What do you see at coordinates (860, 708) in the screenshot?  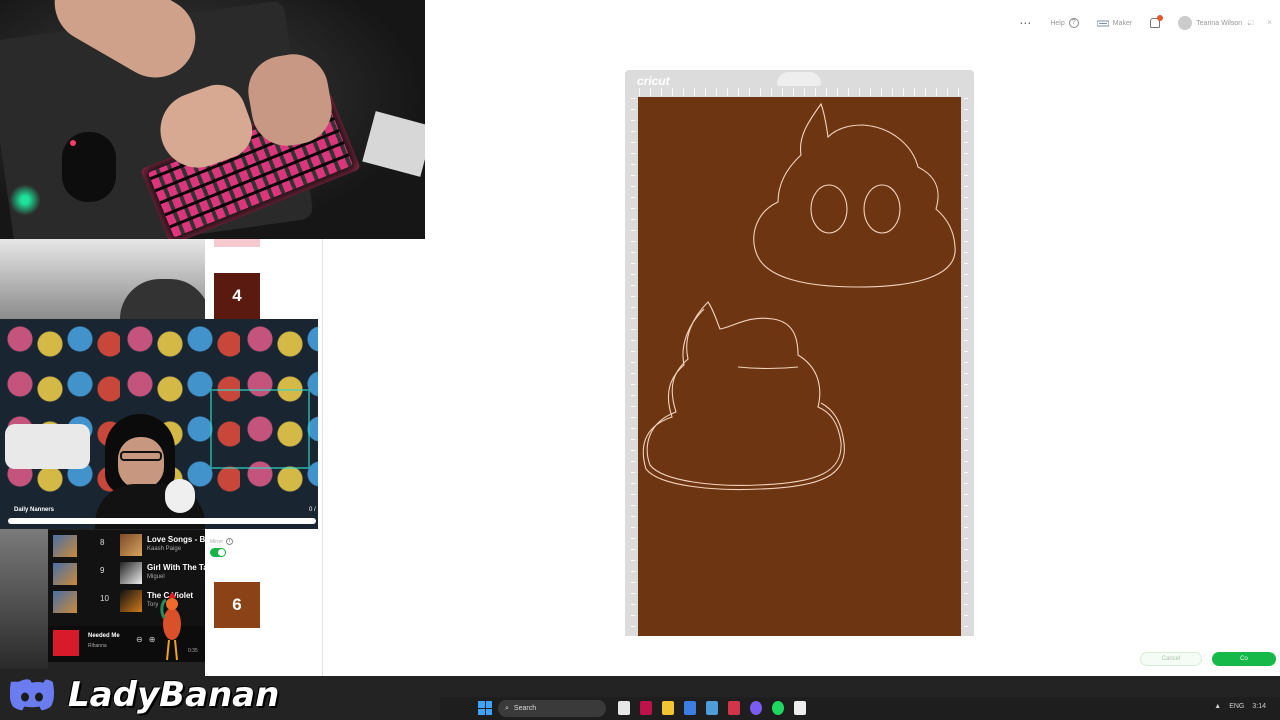 I see `windows-taskbar: ⌕ Search ▲ ENG 3:14` at bounding box center [860, 708].